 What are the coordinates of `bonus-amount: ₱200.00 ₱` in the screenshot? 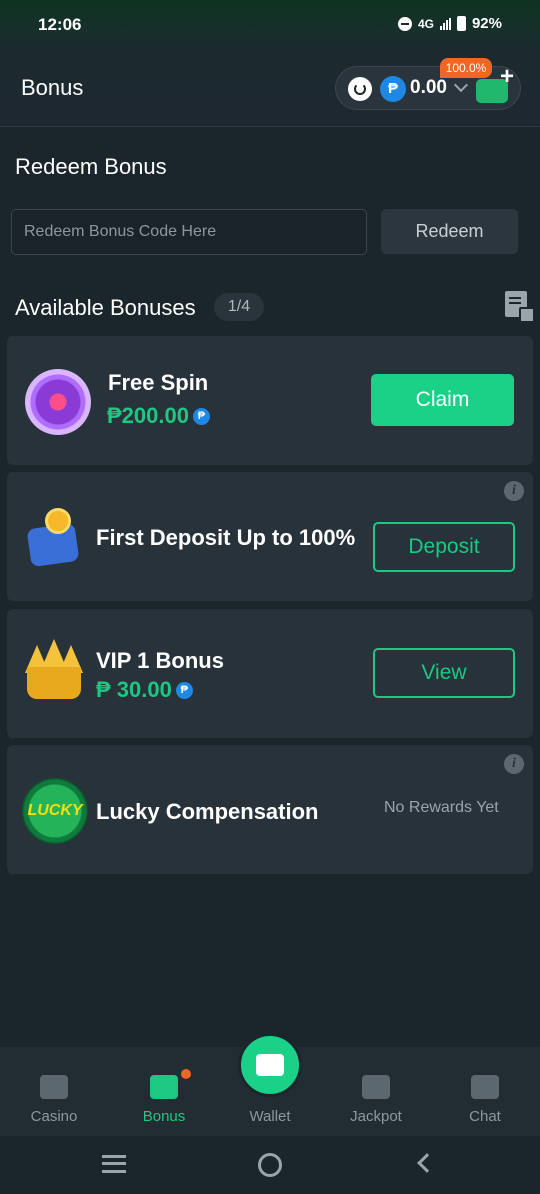 It's located at (158, 416).